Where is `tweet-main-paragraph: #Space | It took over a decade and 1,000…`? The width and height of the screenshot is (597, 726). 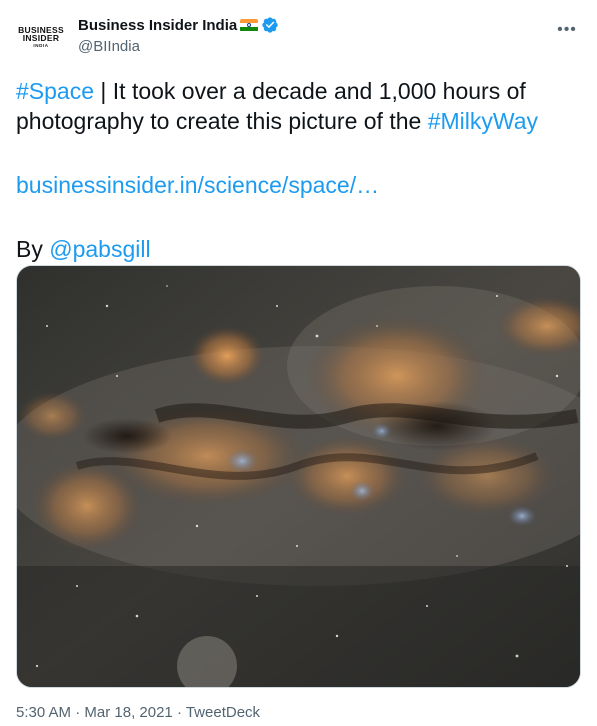
tweet-main-paragraph: #Space | It took over a decade and 1,000… is located at coordinates (298, 106).